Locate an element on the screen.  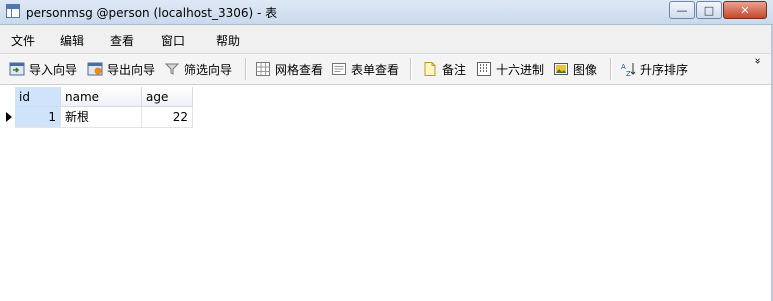
svg-text: Z is located at coordinates (628, 73).